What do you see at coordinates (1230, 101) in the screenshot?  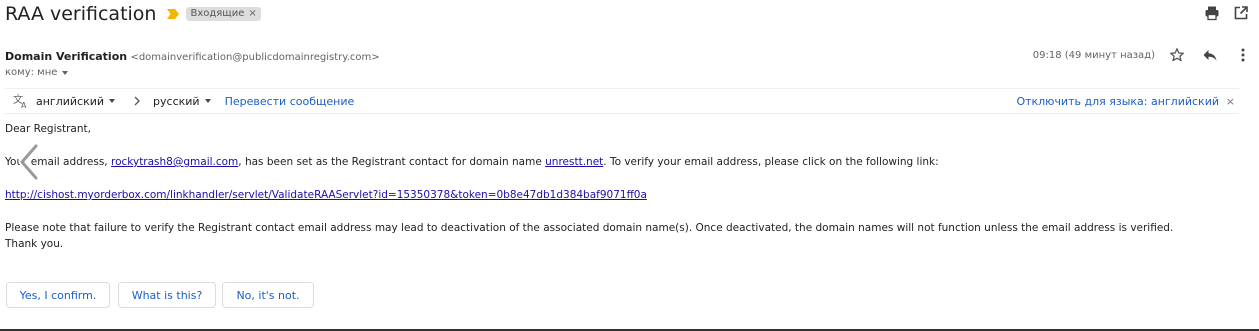 I see `close-translate-bar-button: ×` at bounding box center [1230, 101].